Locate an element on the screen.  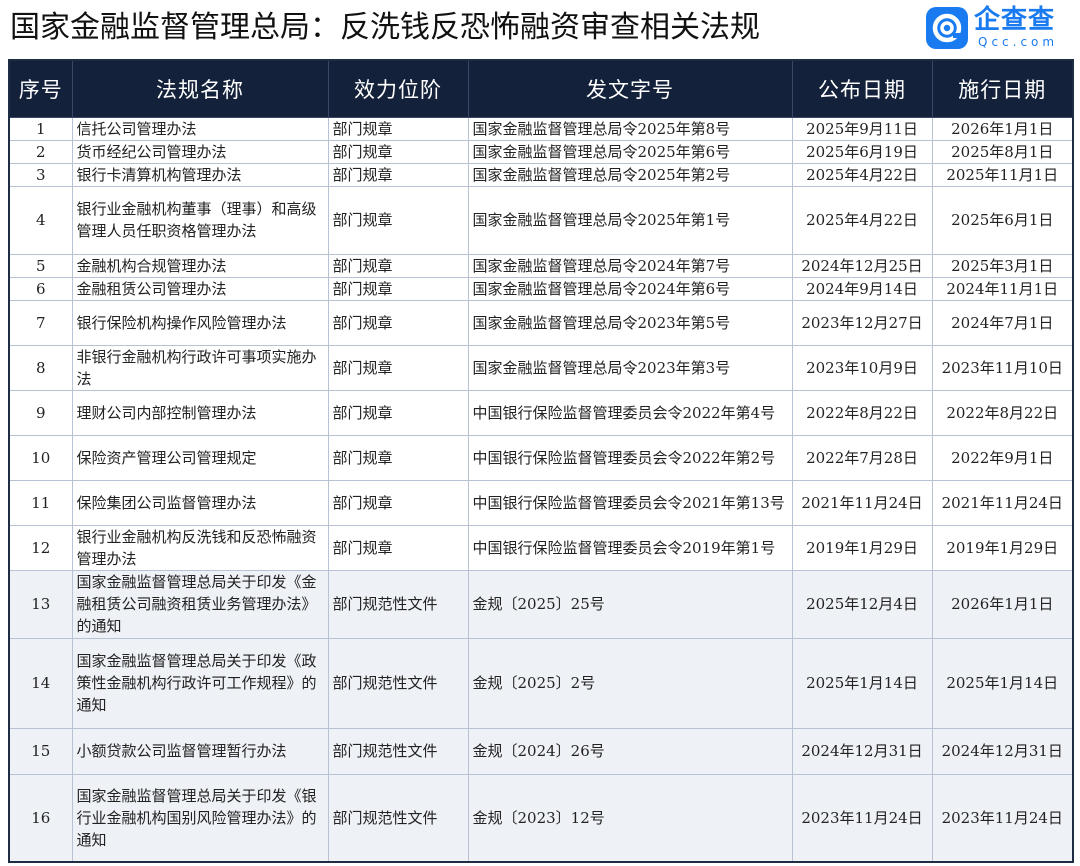
cell-name: 保险集团公司监督管理办法 is located at coordinates (200, 502).